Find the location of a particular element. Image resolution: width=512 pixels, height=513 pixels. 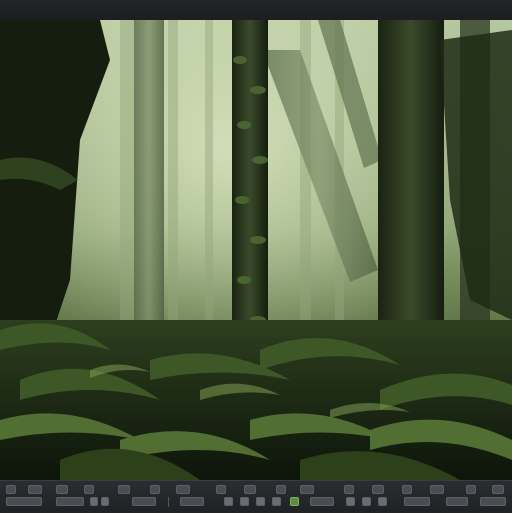

toolbar-row-top is located at coordinates (256, 490).